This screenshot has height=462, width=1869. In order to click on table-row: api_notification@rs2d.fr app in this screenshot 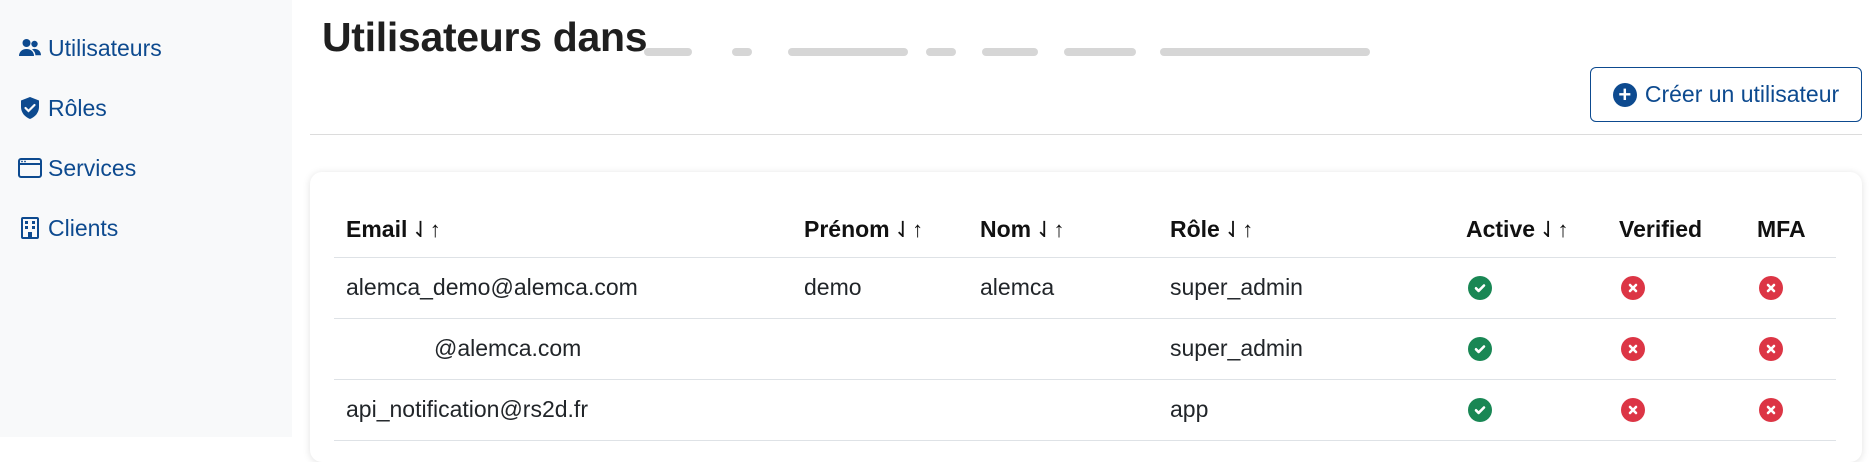, I will do `click(1085, 410)`.